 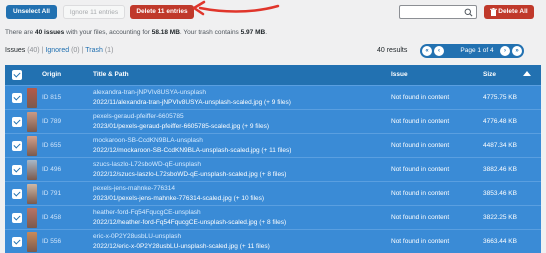 I want to click on search-input, so click(x=438, y=12).